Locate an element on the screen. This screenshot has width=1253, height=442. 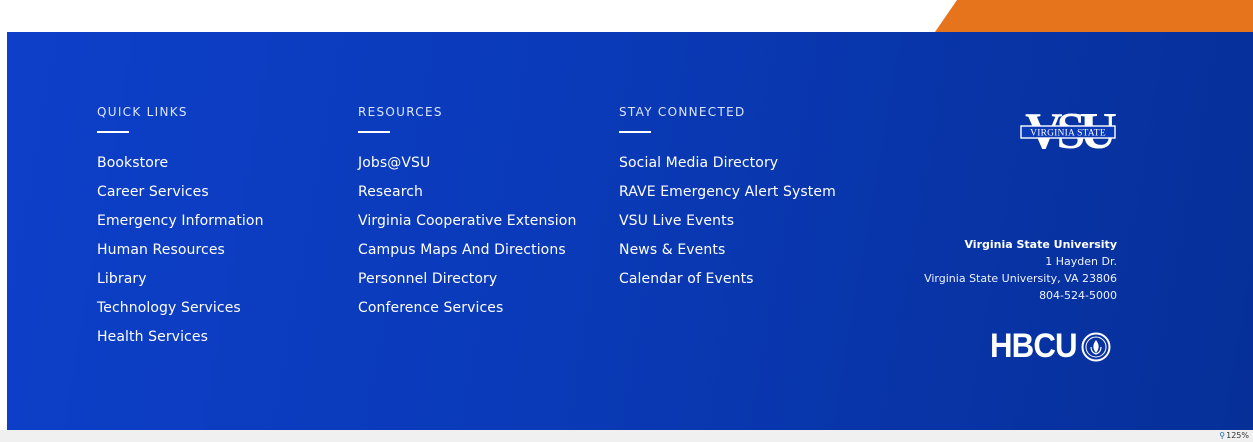
link-technology-services: Technology Services is located at coordinates (169, 308).